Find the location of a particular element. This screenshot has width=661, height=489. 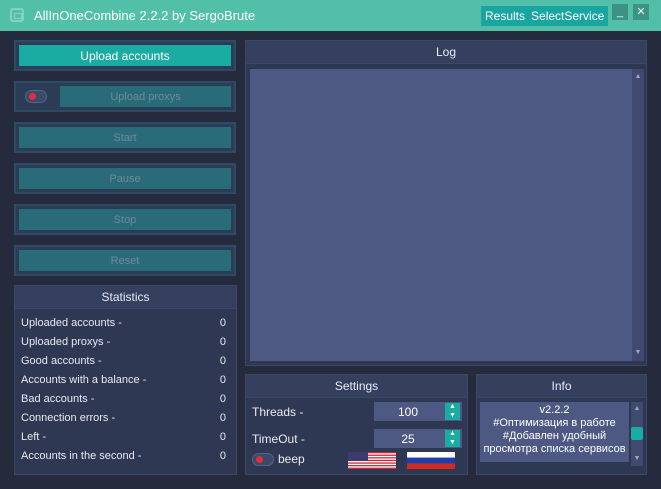

stat-label: Connection errors - is located at coordinates (68, 418).